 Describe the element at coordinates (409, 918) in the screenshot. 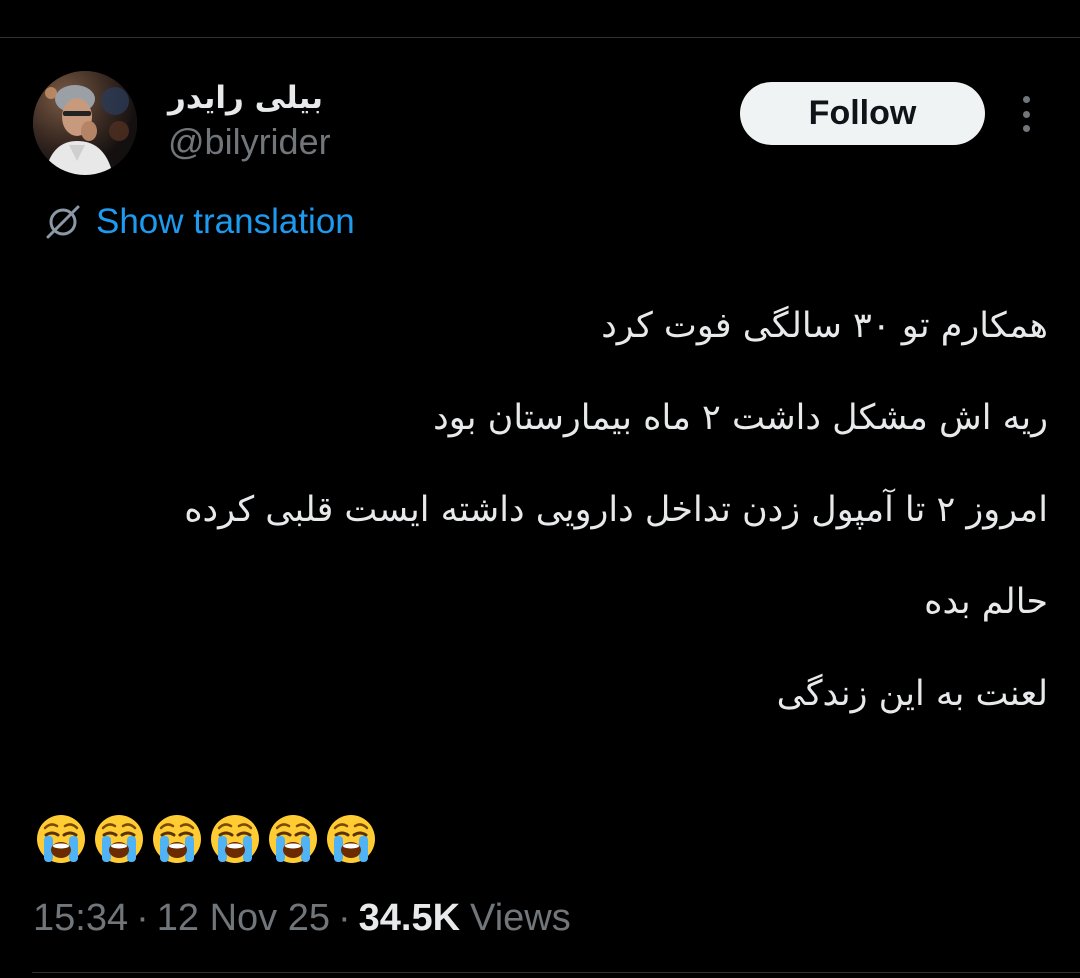

I see `views-count: 34.5K` at that location.